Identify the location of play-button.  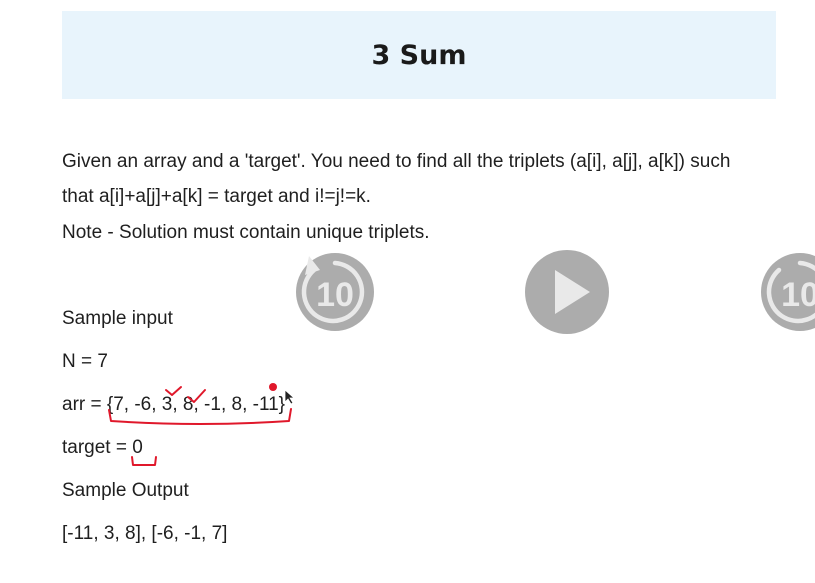
(567, 292).